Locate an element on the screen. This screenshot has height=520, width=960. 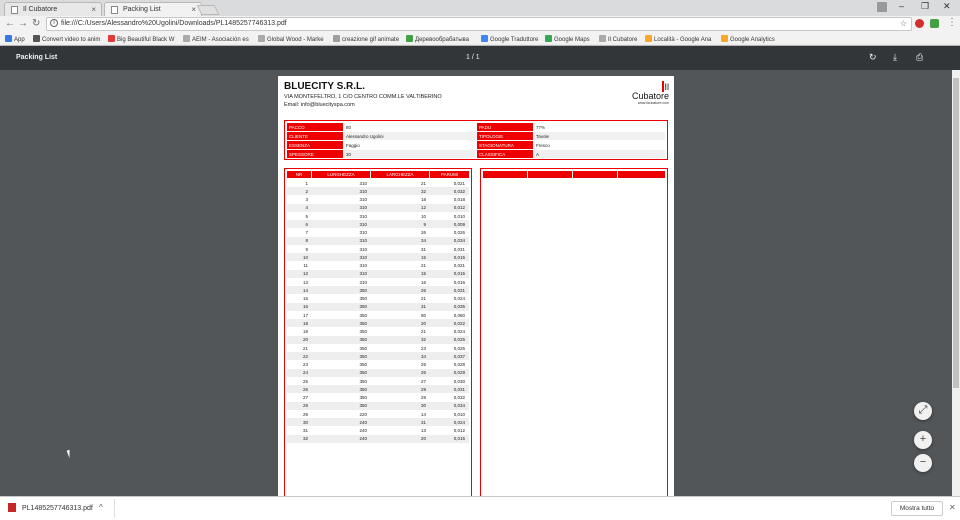
table-row: 17 350 80 0,080 is located at coordinates (378, 315).